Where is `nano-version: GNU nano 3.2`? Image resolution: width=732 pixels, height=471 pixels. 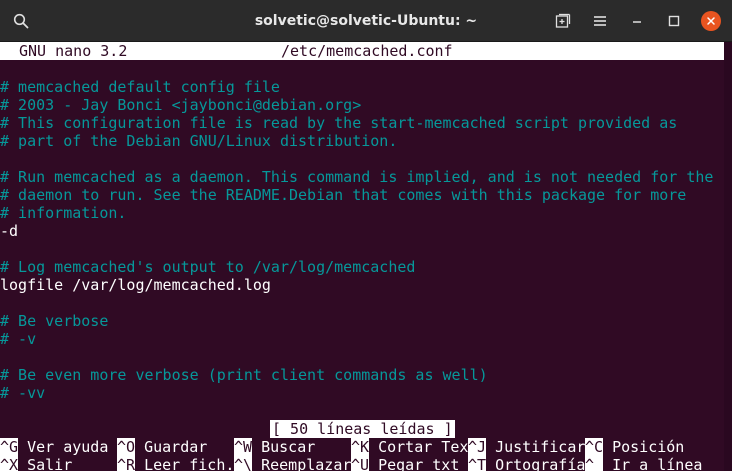 nano-version: GNU nano 3.2 is located at coordinates (73, 51).